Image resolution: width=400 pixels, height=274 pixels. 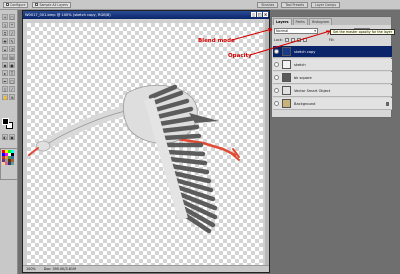 What do you see at coordinates (252, 34) in the screenshot?
I see `blend-mode-arrow` at bounding box center [252, 34].